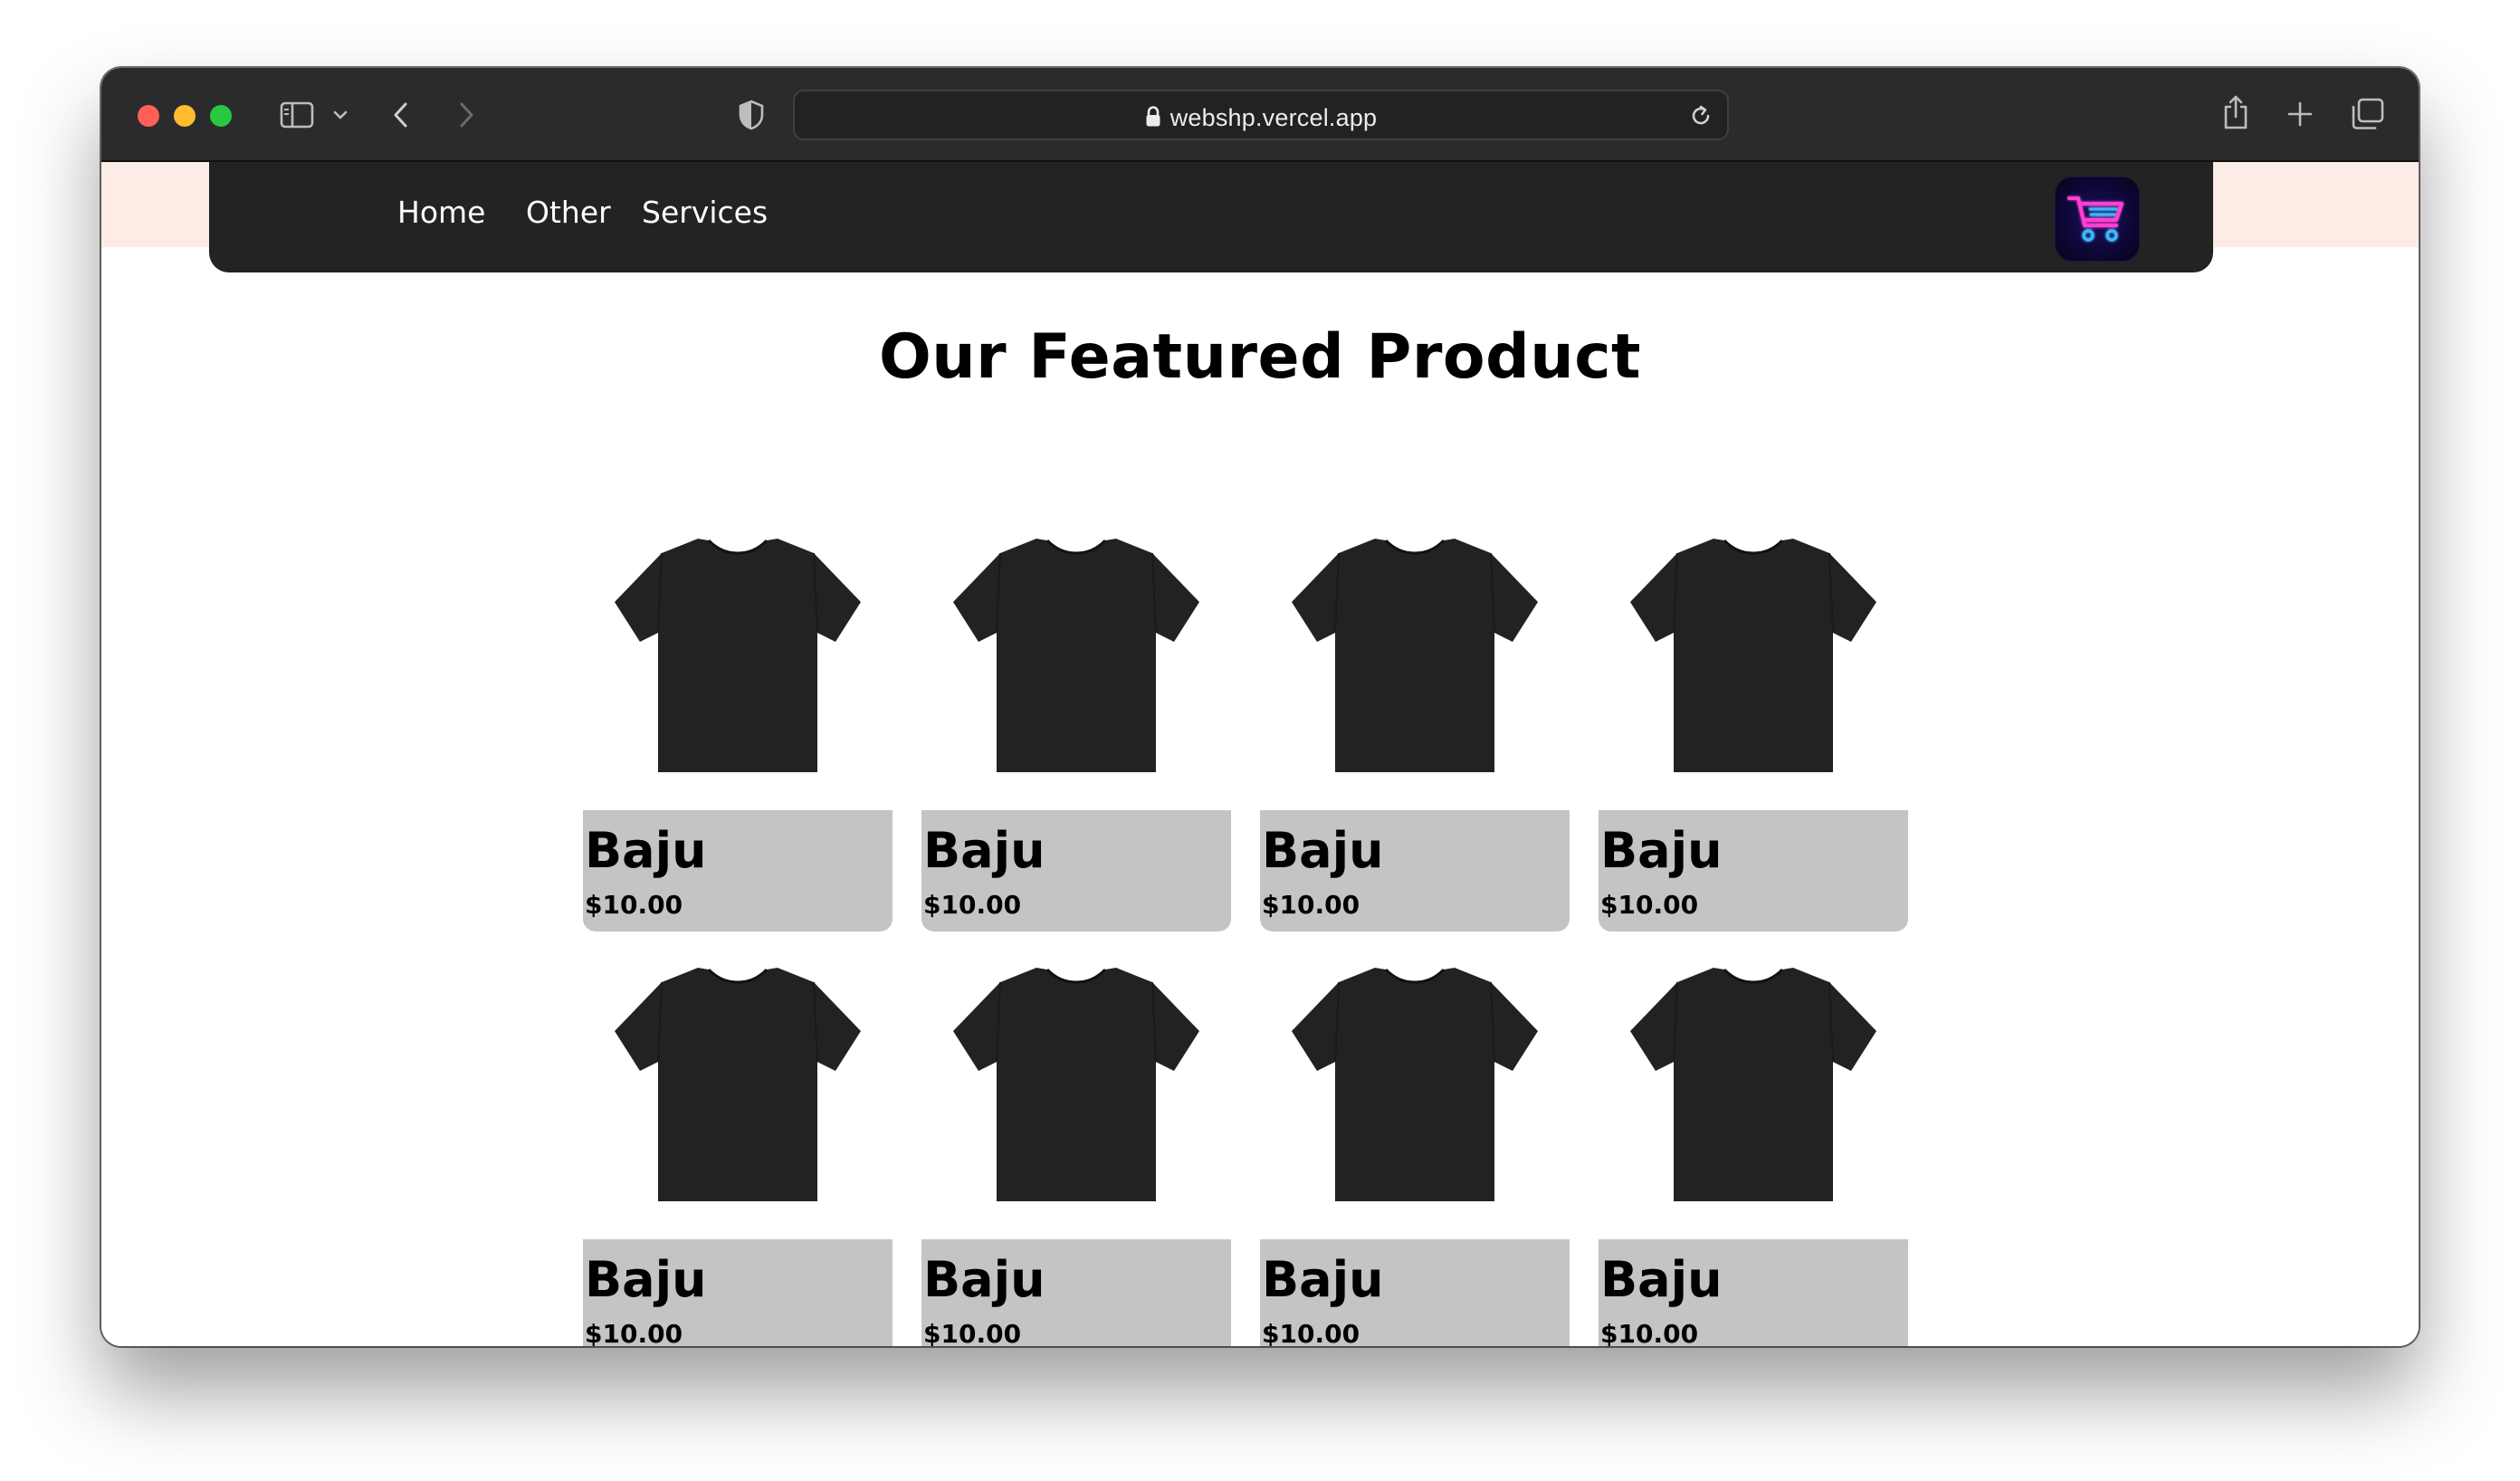  What do you see at coordinates (1260, 357) in the screenshot?
I see `page-title: Our Featured Product` at bounding box center [1260, 357].